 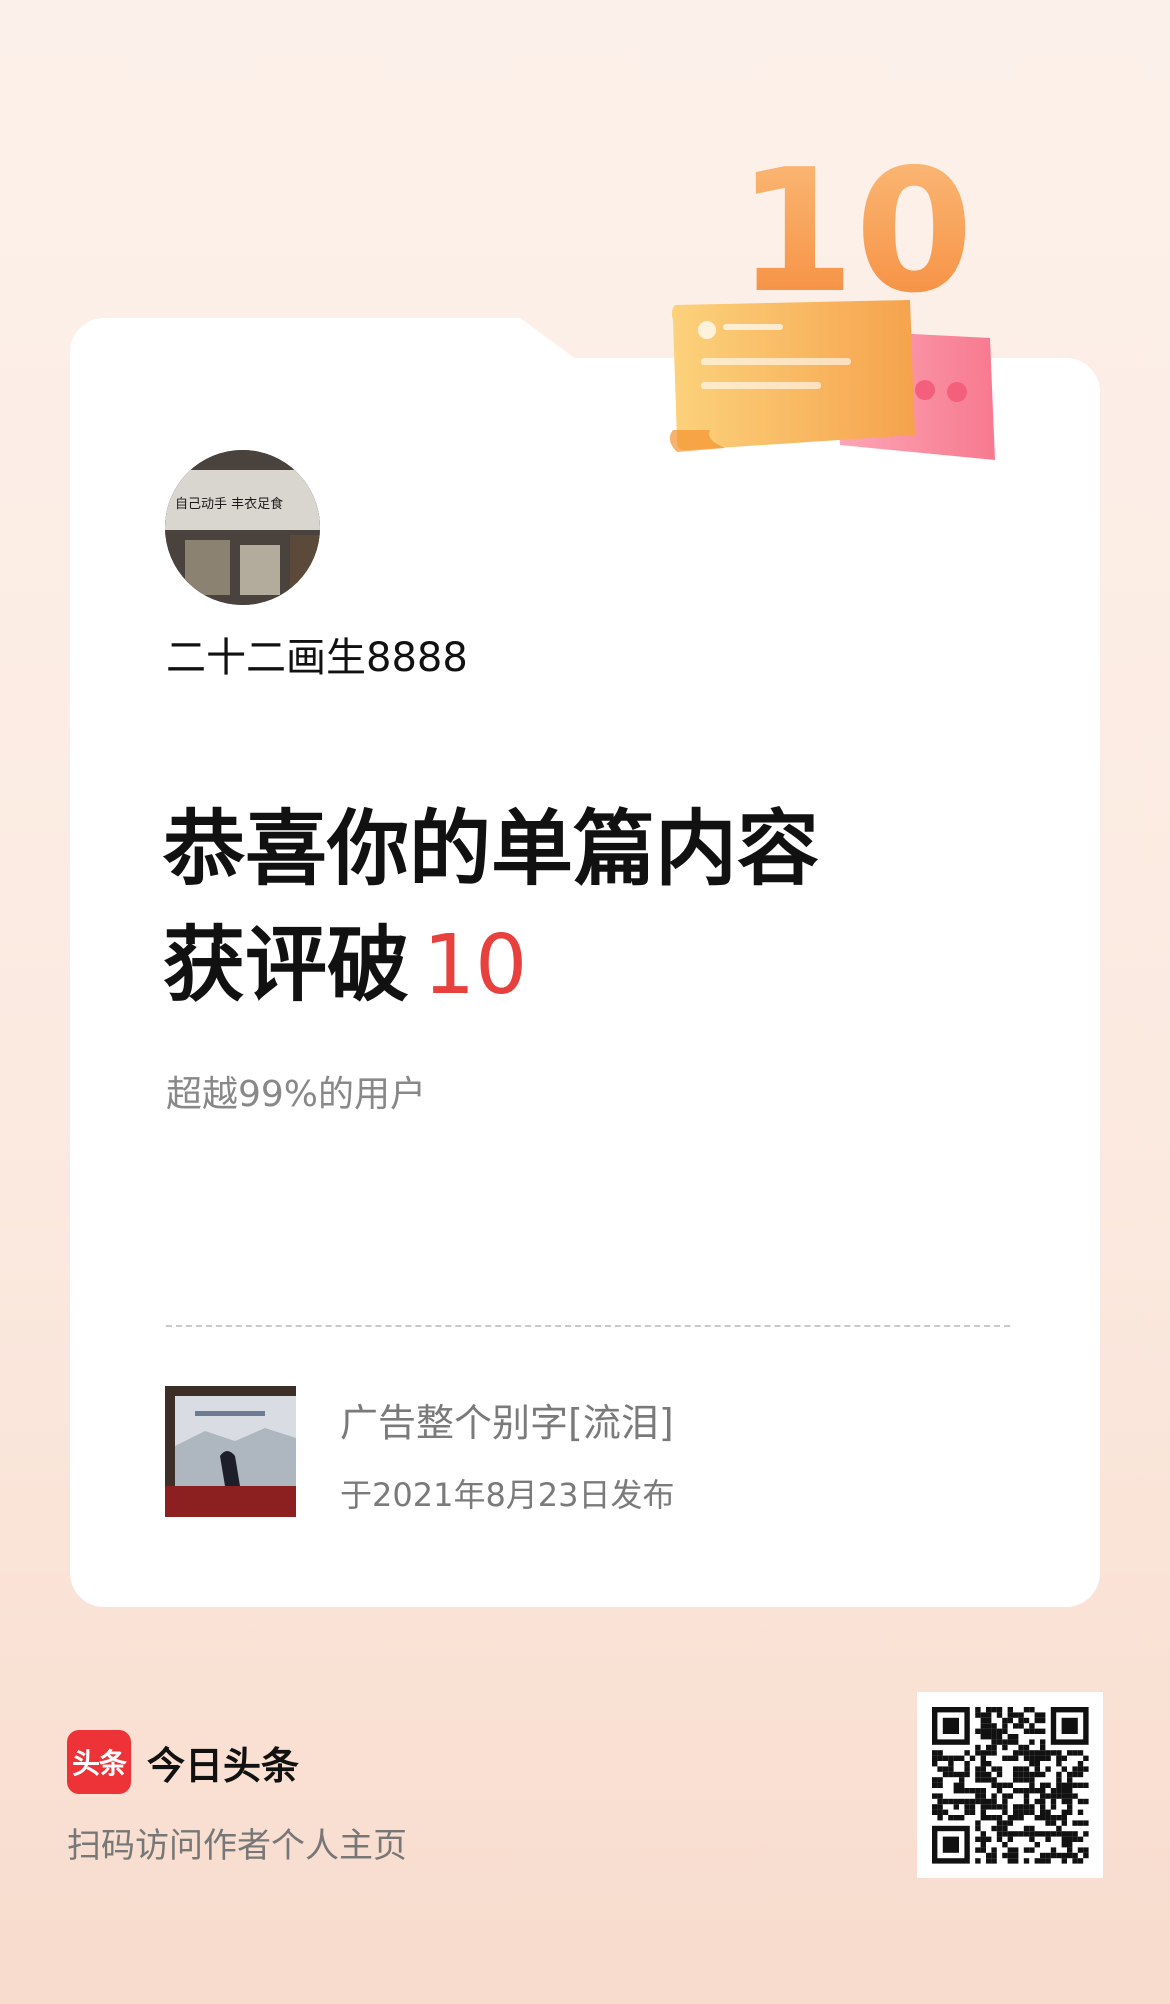 I want to click on dashed-divider, so click(x=588, y=1326).